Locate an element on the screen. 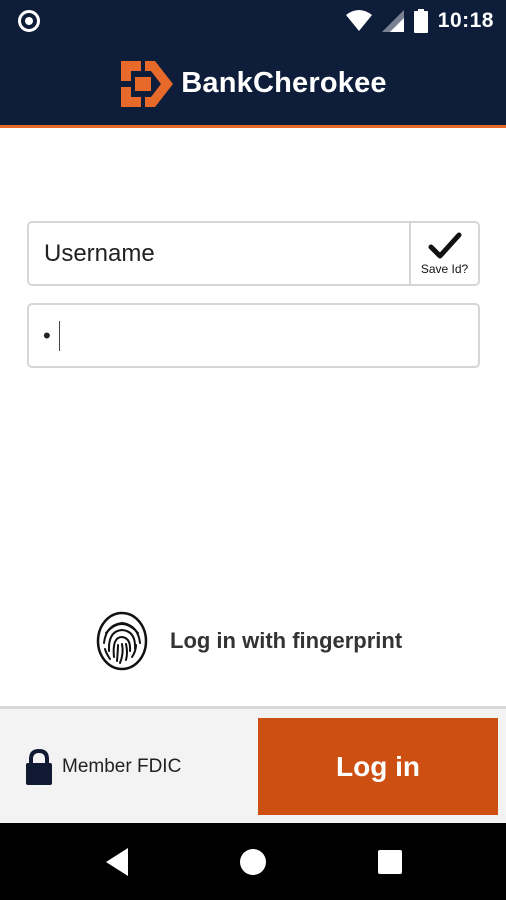 Image resolution: width=506 pixels, height=900 pixels. save-id-checkbox: Save Id? is located at coordinates (443, 253).